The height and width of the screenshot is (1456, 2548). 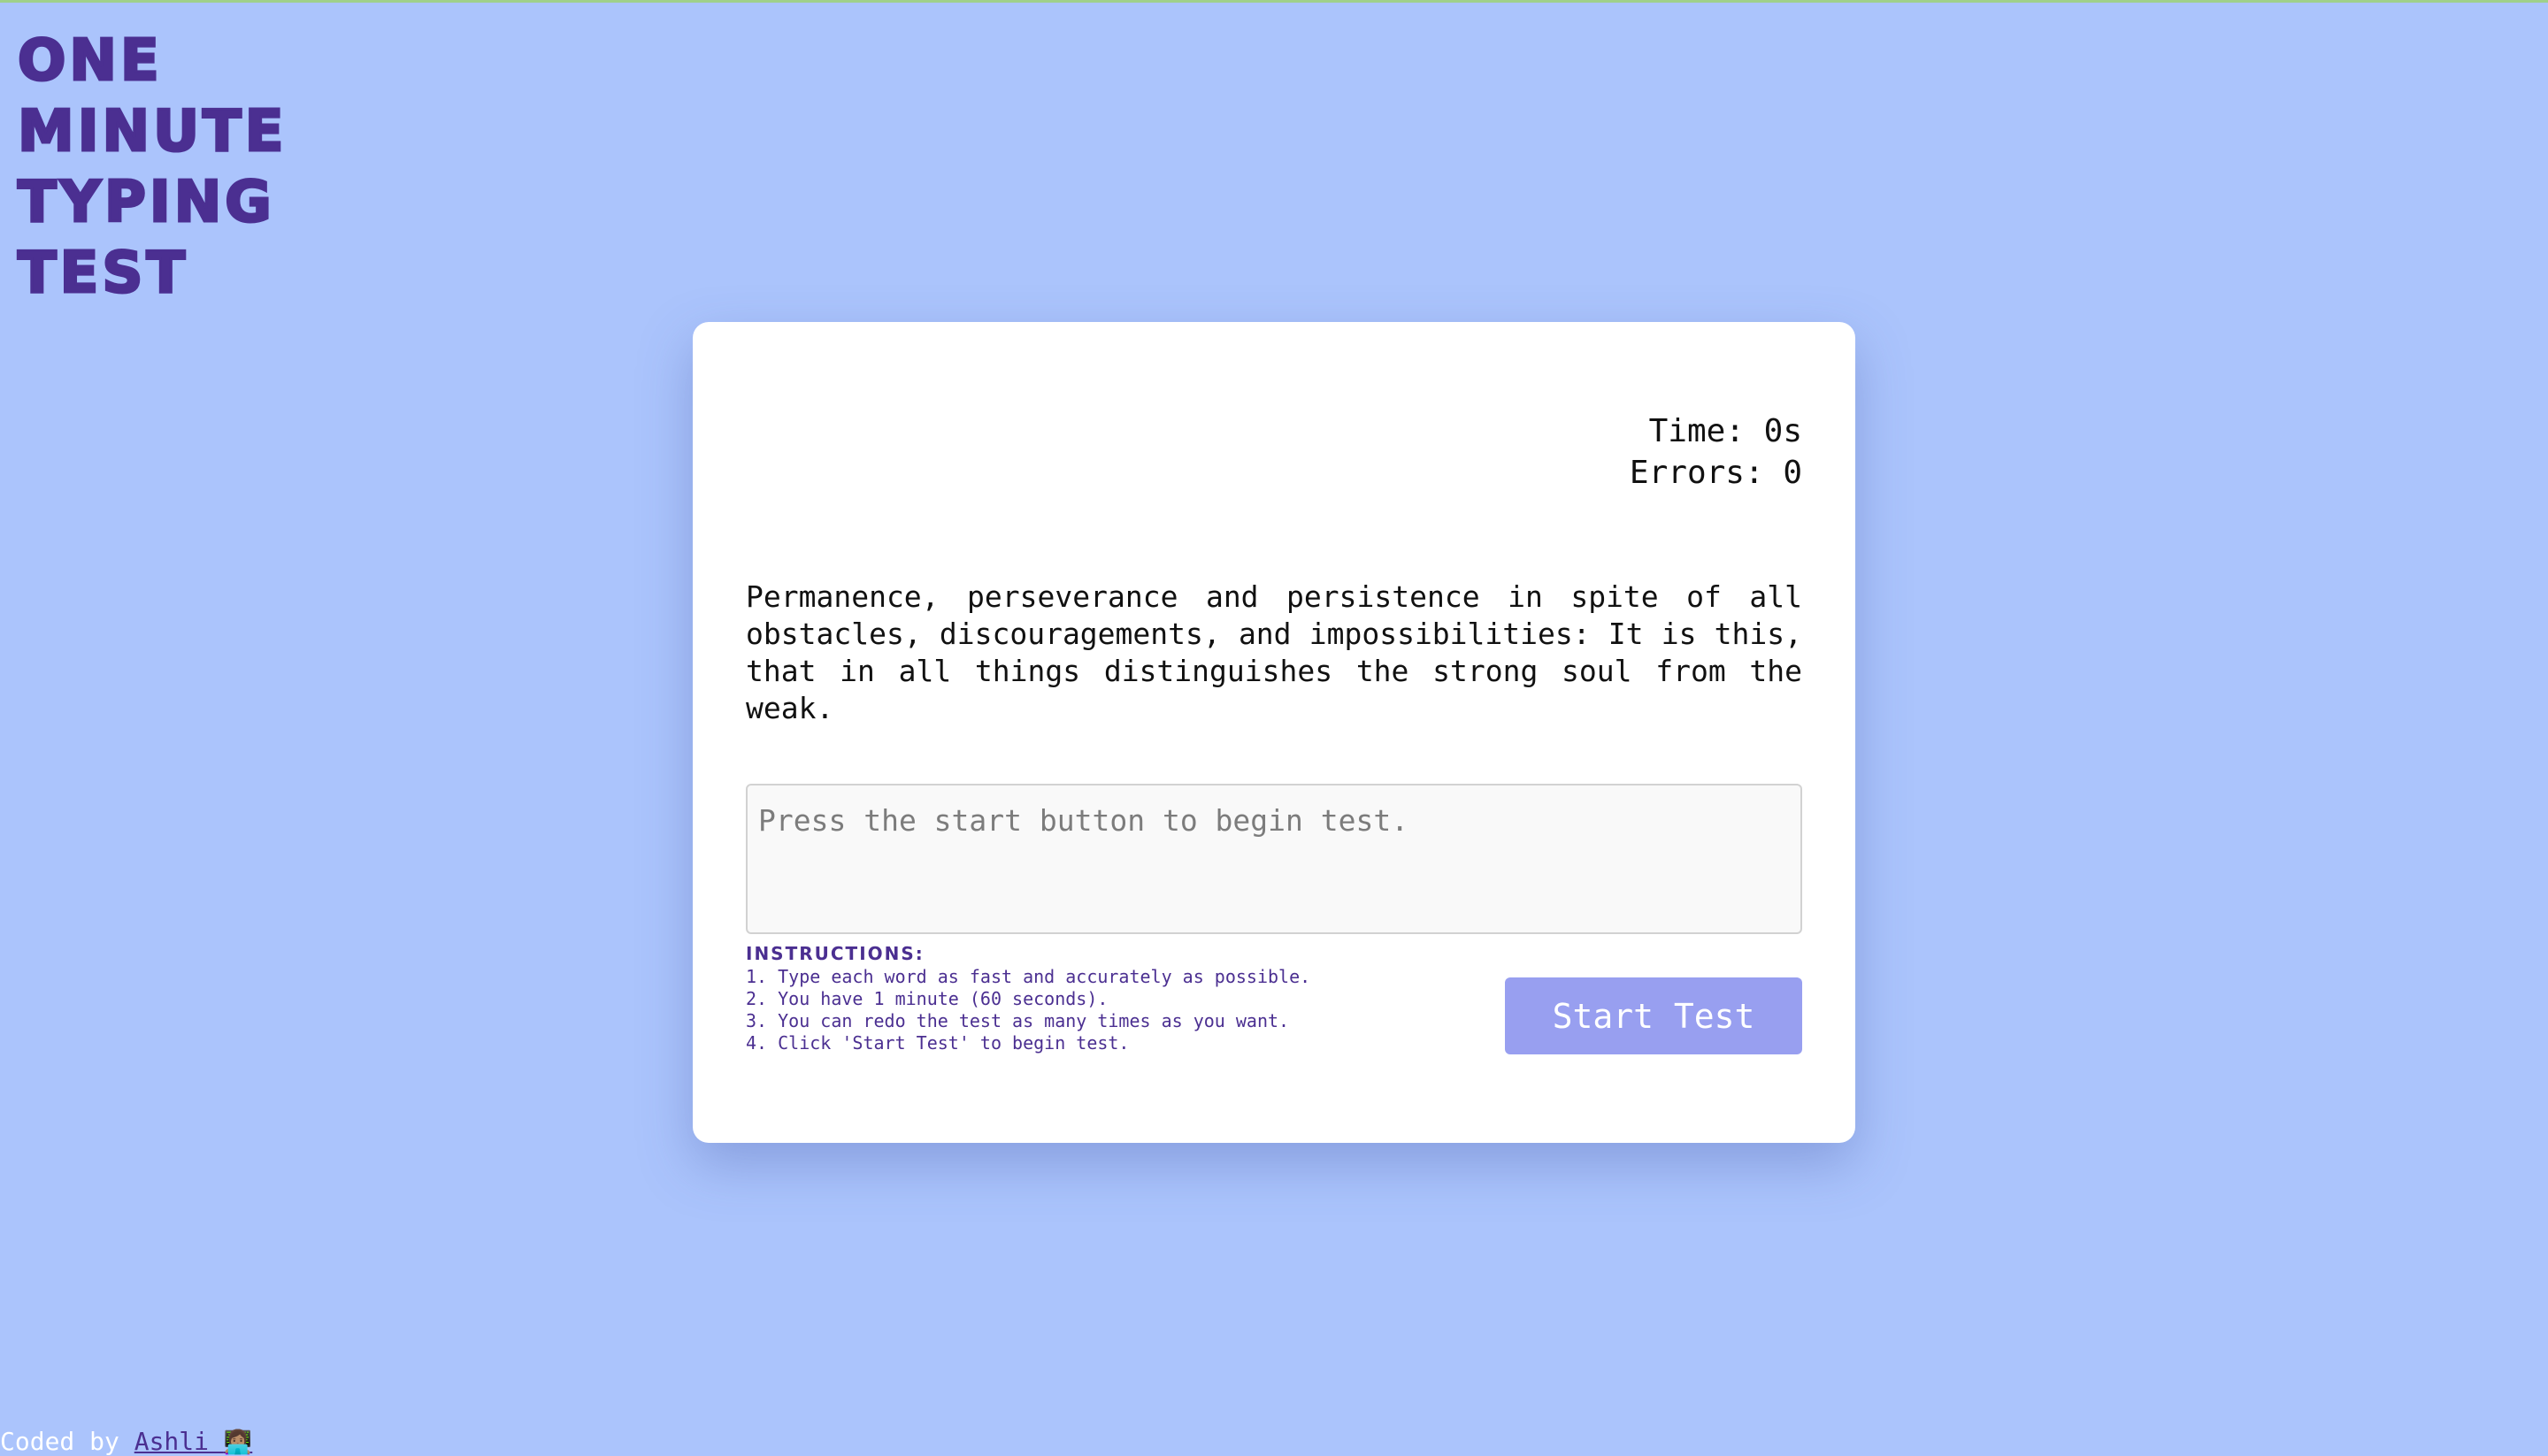 I want to click on instruction-item: 2. You have 1 minute (60 seconds)., so click(x=928, y=998).